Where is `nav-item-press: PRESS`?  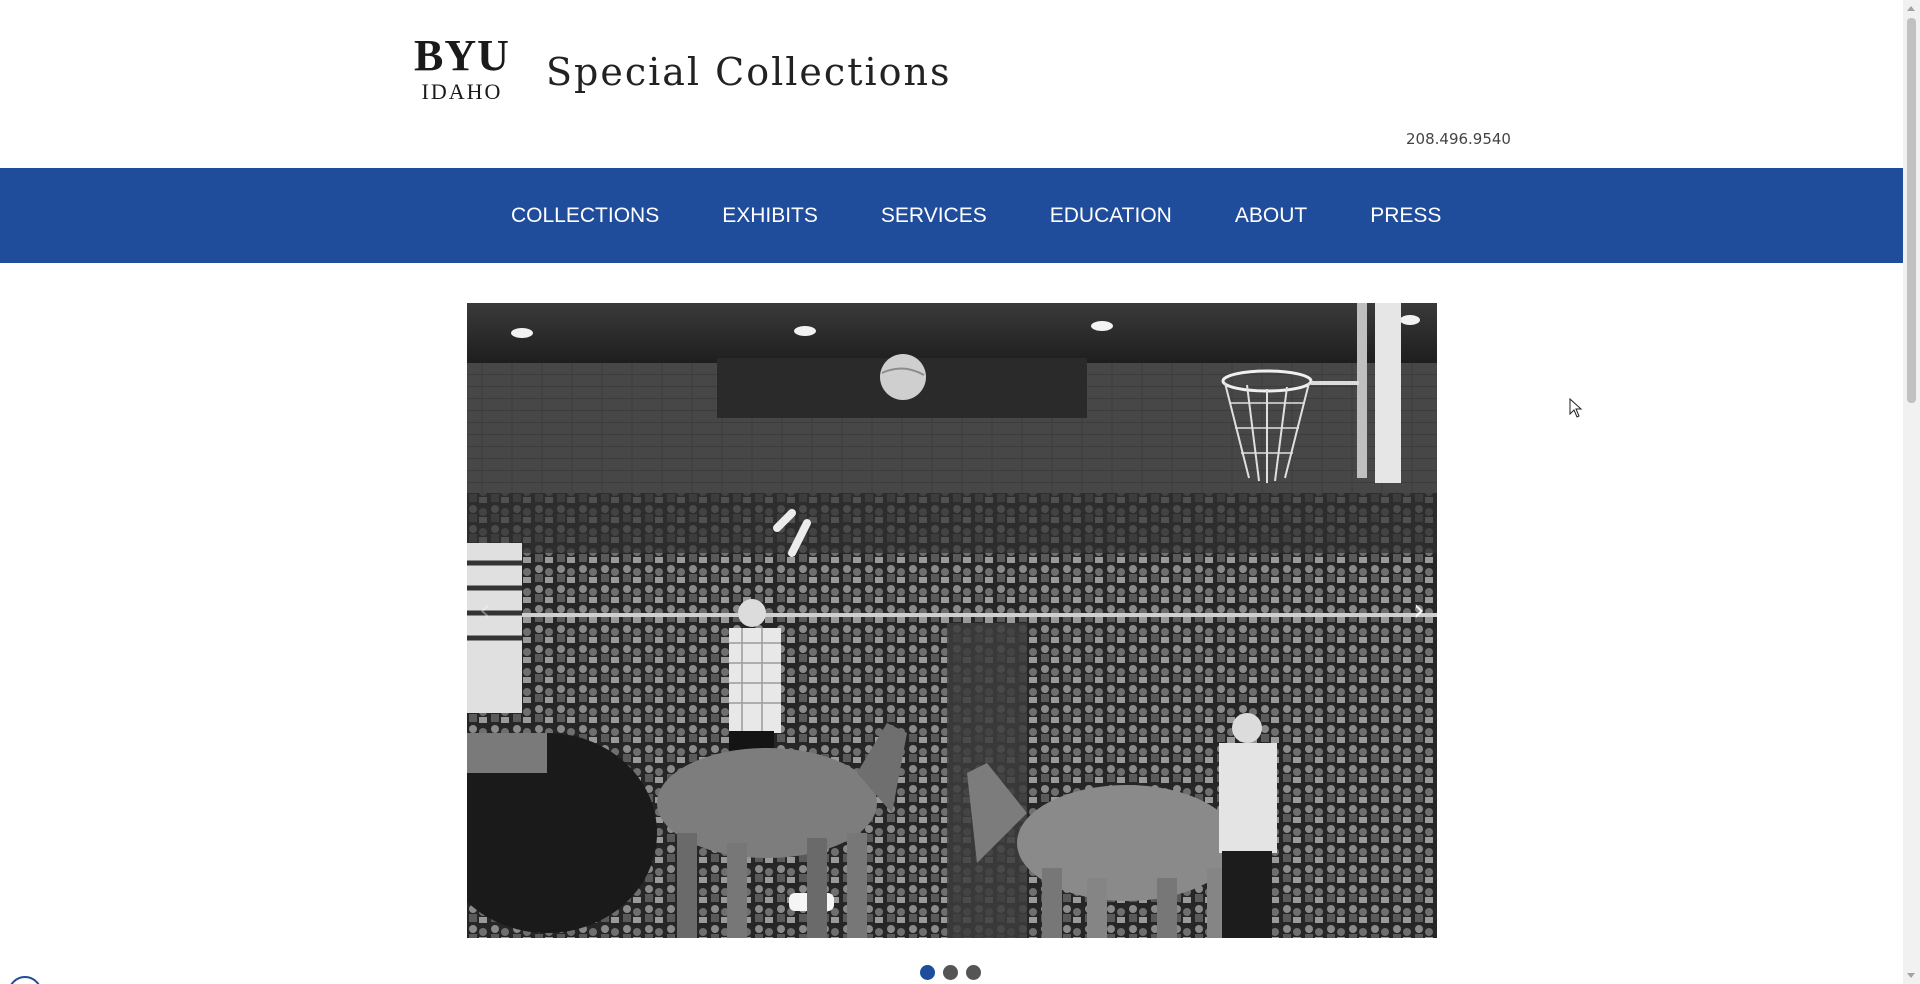 nav-item-press: PRESS is located at coordinates (1405, 216).